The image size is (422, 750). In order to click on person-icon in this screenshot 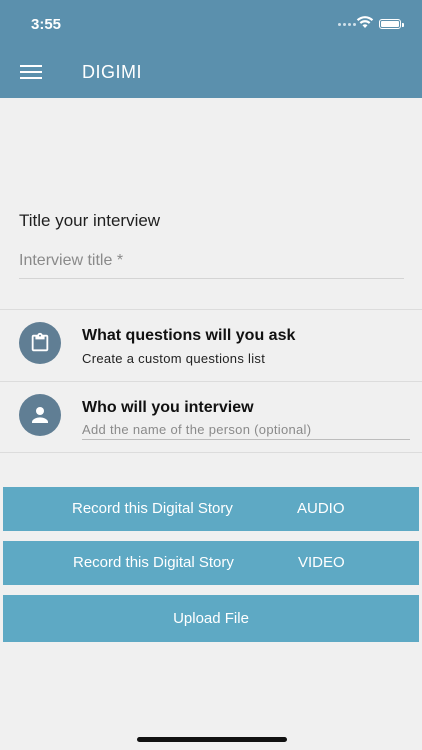, I will do `click(40, 415)`.